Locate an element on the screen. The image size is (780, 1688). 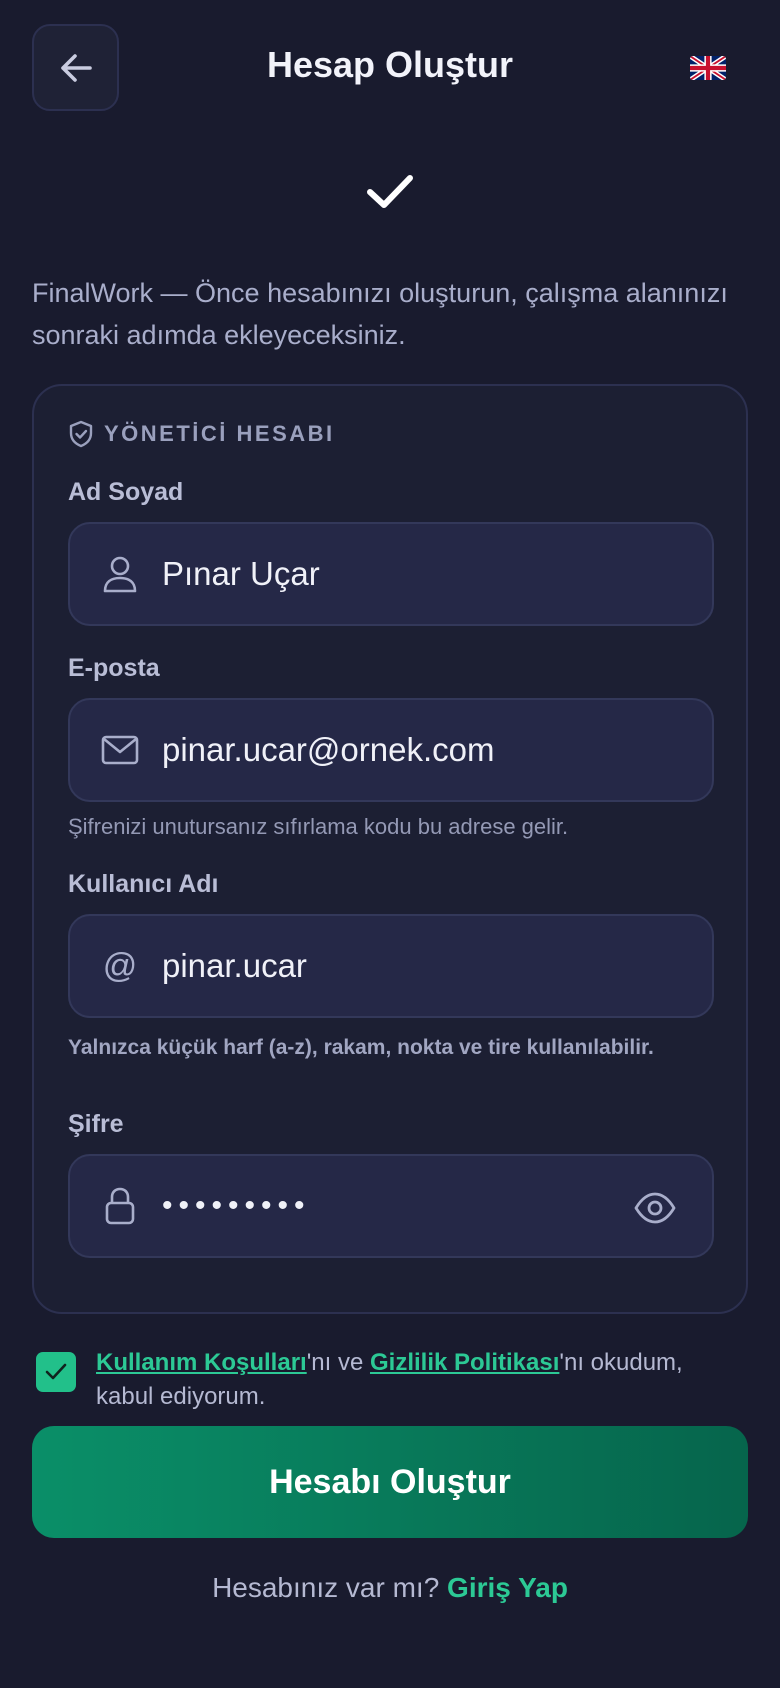
fullname-label: Ad Soyad is located at coordinates (126, 492).